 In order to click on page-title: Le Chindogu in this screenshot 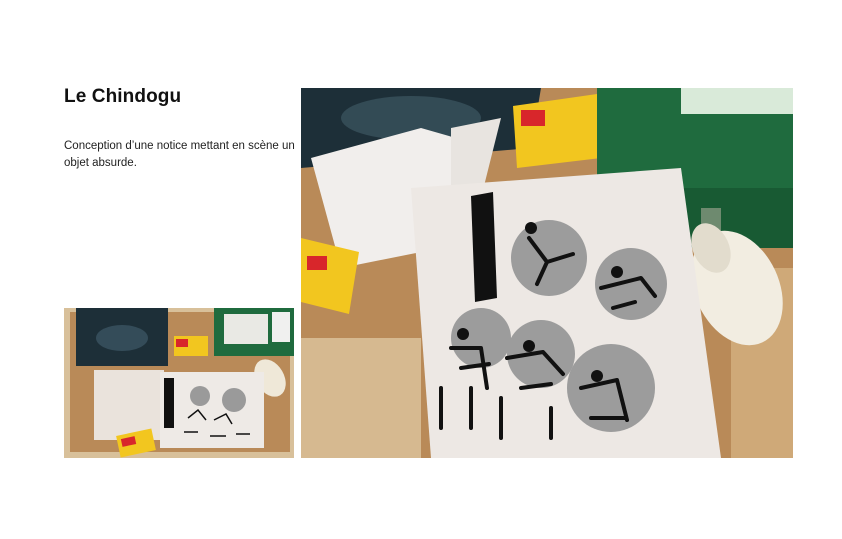, I will do `click(123, 96)`.